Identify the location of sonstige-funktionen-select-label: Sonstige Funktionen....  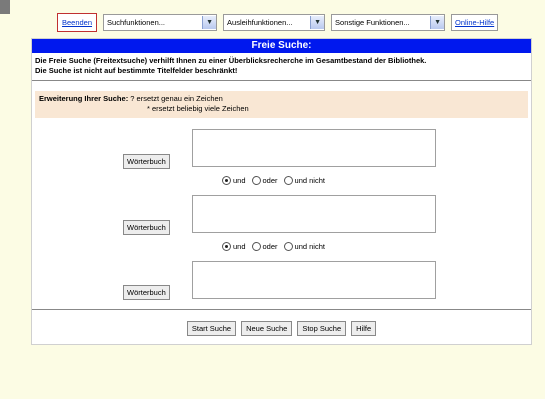
(372, 22).